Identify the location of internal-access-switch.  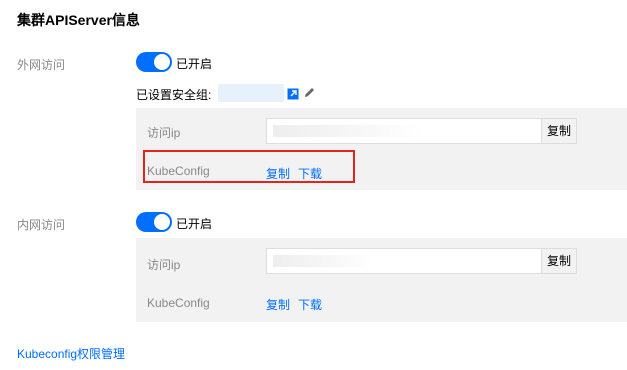
(154, 222).